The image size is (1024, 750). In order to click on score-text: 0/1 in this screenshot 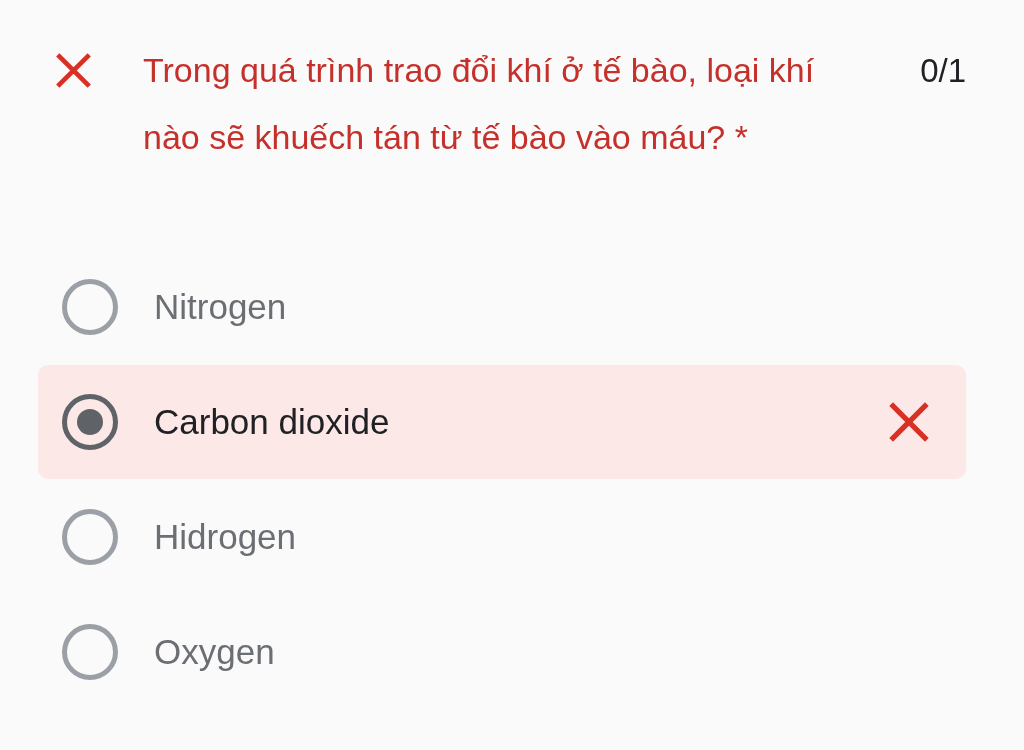, I will do `click(943, 71)`.